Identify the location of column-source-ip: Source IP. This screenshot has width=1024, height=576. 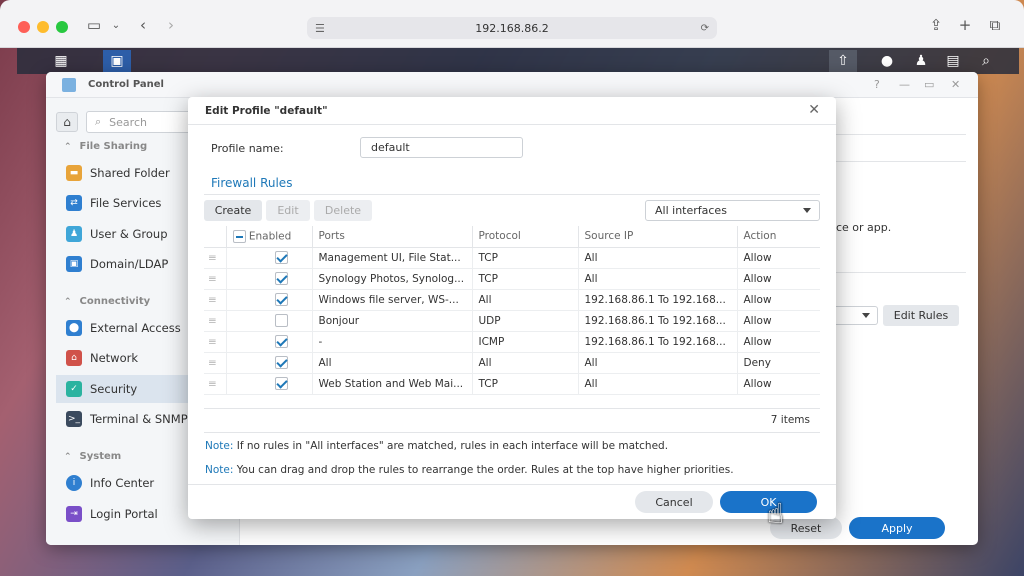
(657, 237).